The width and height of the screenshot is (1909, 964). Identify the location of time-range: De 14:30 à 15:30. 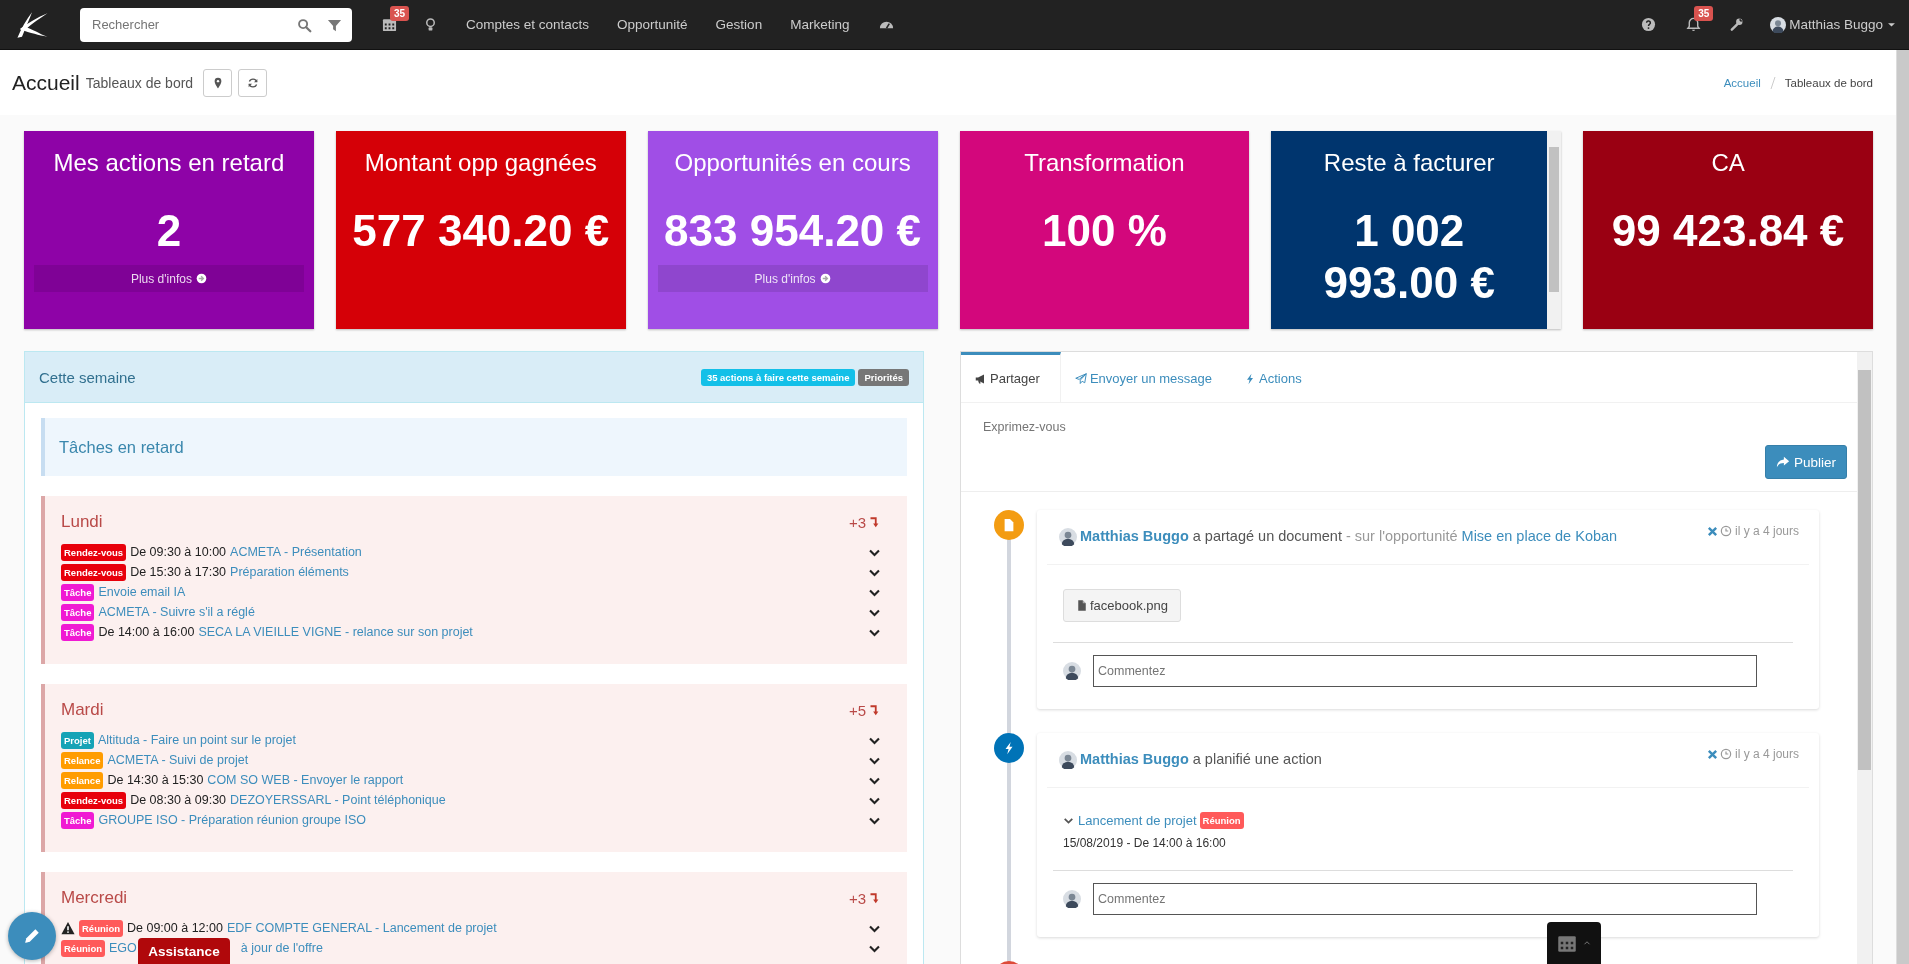
(155, 780).